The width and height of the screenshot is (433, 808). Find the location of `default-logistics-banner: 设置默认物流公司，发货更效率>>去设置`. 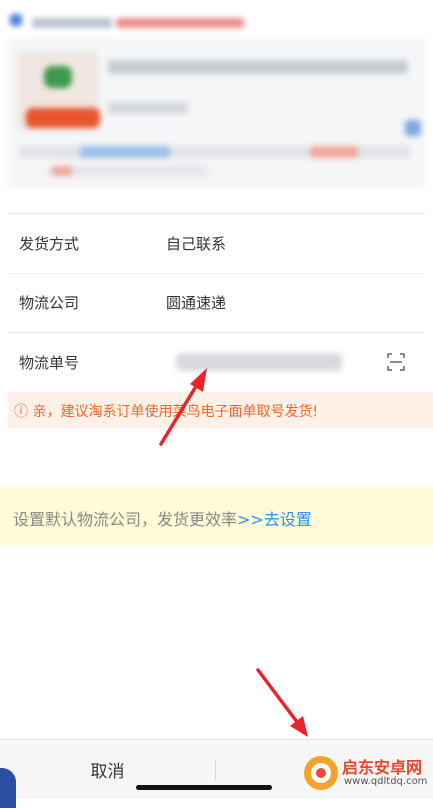

default-logistics-banner: 设置默认物流公司，发货更效率>>去设置 is located at coordinates (216, 516).